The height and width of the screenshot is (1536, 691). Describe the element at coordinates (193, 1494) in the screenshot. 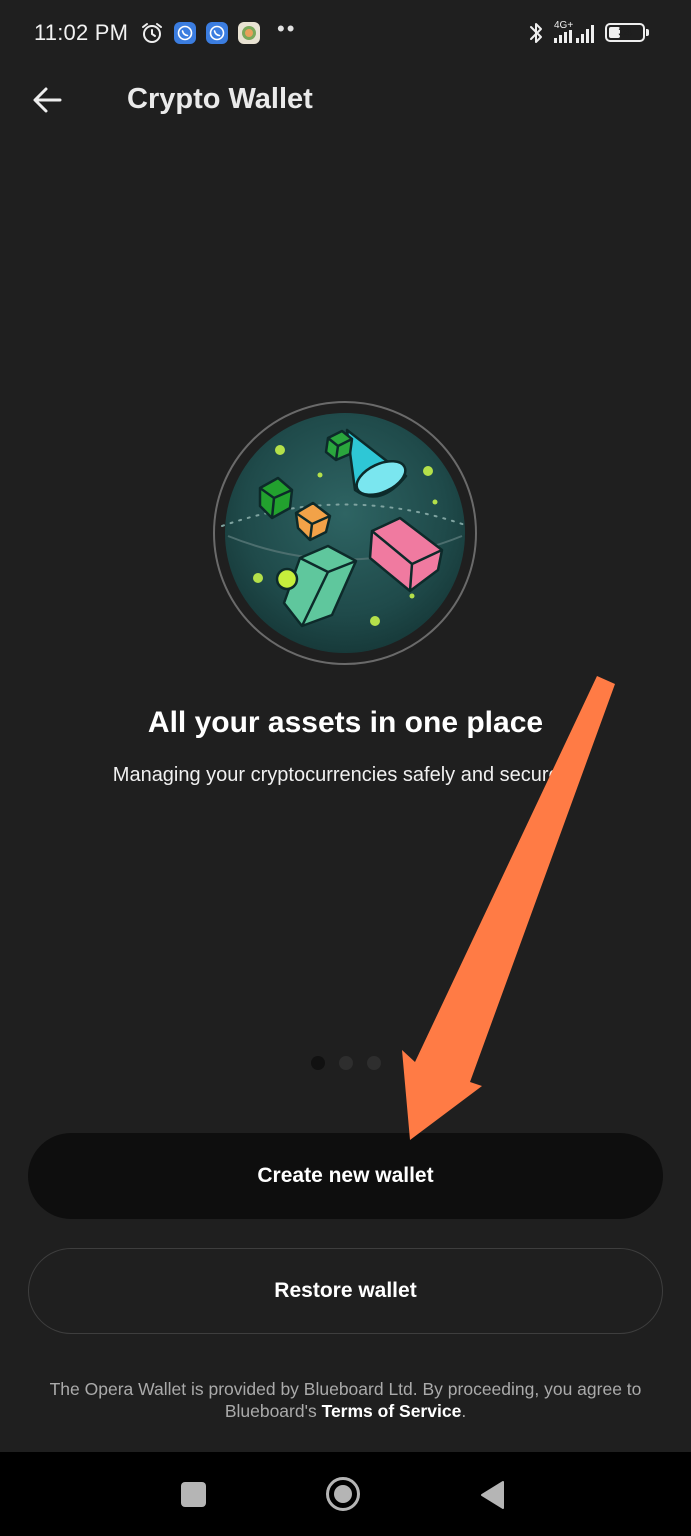

I see `recent-apps-icon` at that location.